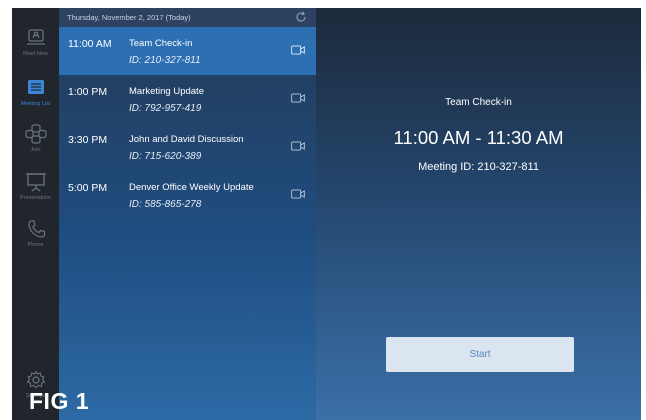 The height and width of the screenshot is (420, 646). I want to click on meeting-row: 11:00 AM Team Check-in ID: 210-327-811, so click(187, 51).